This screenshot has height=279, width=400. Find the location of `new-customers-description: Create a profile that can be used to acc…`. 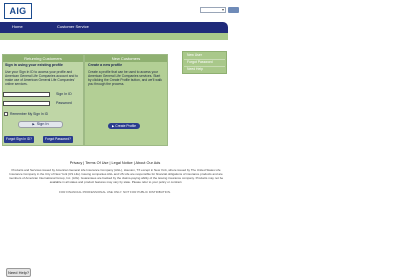

new-customers-description: Create a profile that can be used to acc… is located at coordinates (125, 78).